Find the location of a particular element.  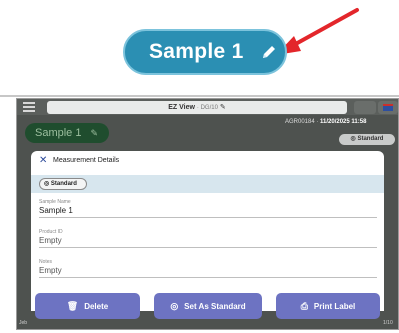

target-icon: ◎ is located at coordinates (174, 306).